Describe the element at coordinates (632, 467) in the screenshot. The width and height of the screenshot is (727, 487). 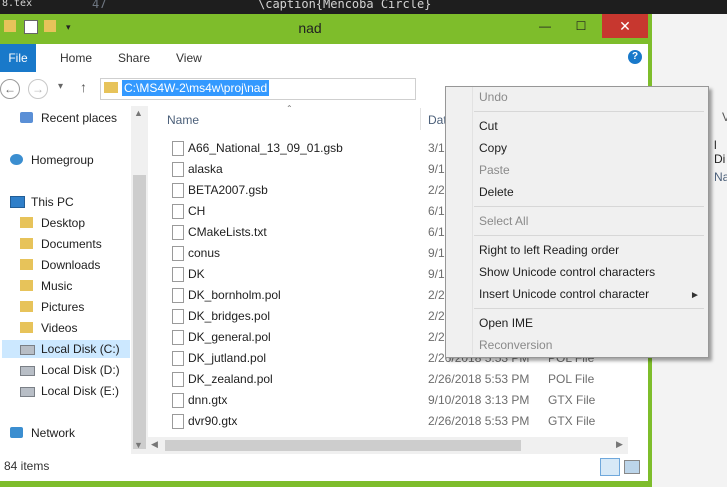
I see `large-icons-view-icon` at that location.